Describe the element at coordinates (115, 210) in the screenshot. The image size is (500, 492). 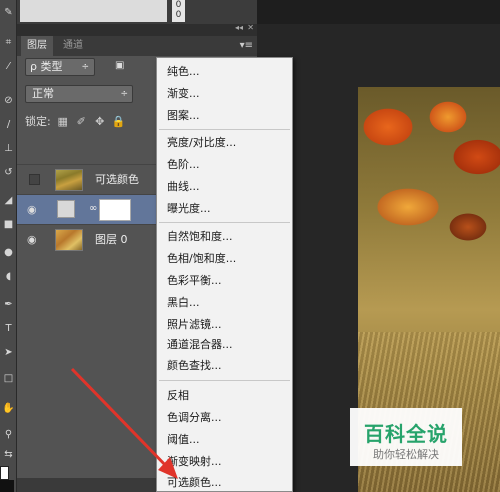
I see `layer-mask-thumbnail` at that location.